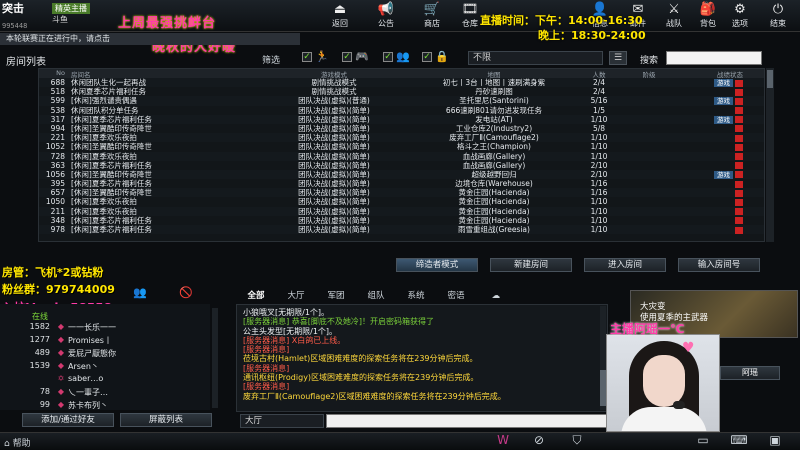 This screenshot has height=450, width=800. Describe the element at coordinates (388, 57) in the screenshot. I see `filter-checkbox-3: ✓` at that location.